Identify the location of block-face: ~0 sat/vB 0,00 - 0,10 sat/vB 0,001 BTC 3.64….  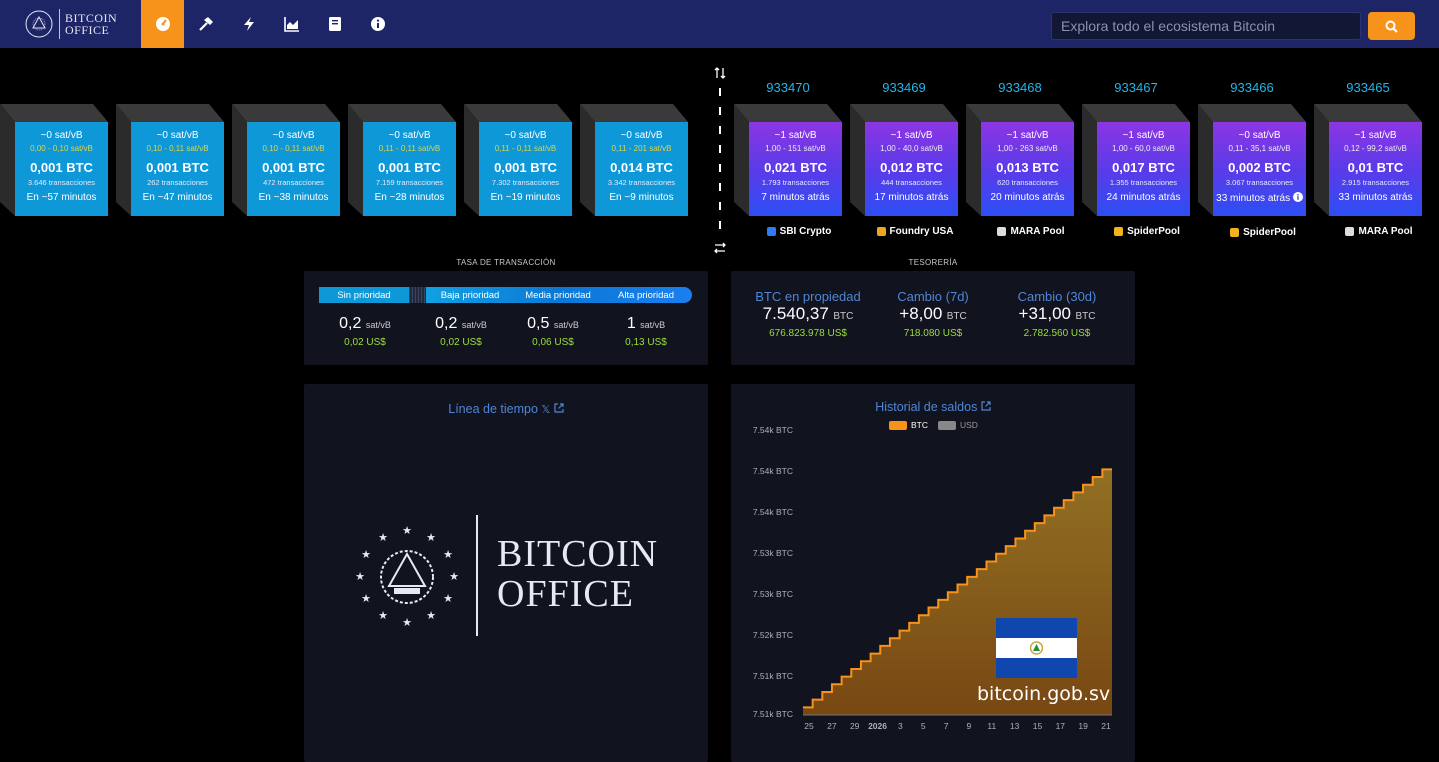
(61, 169).